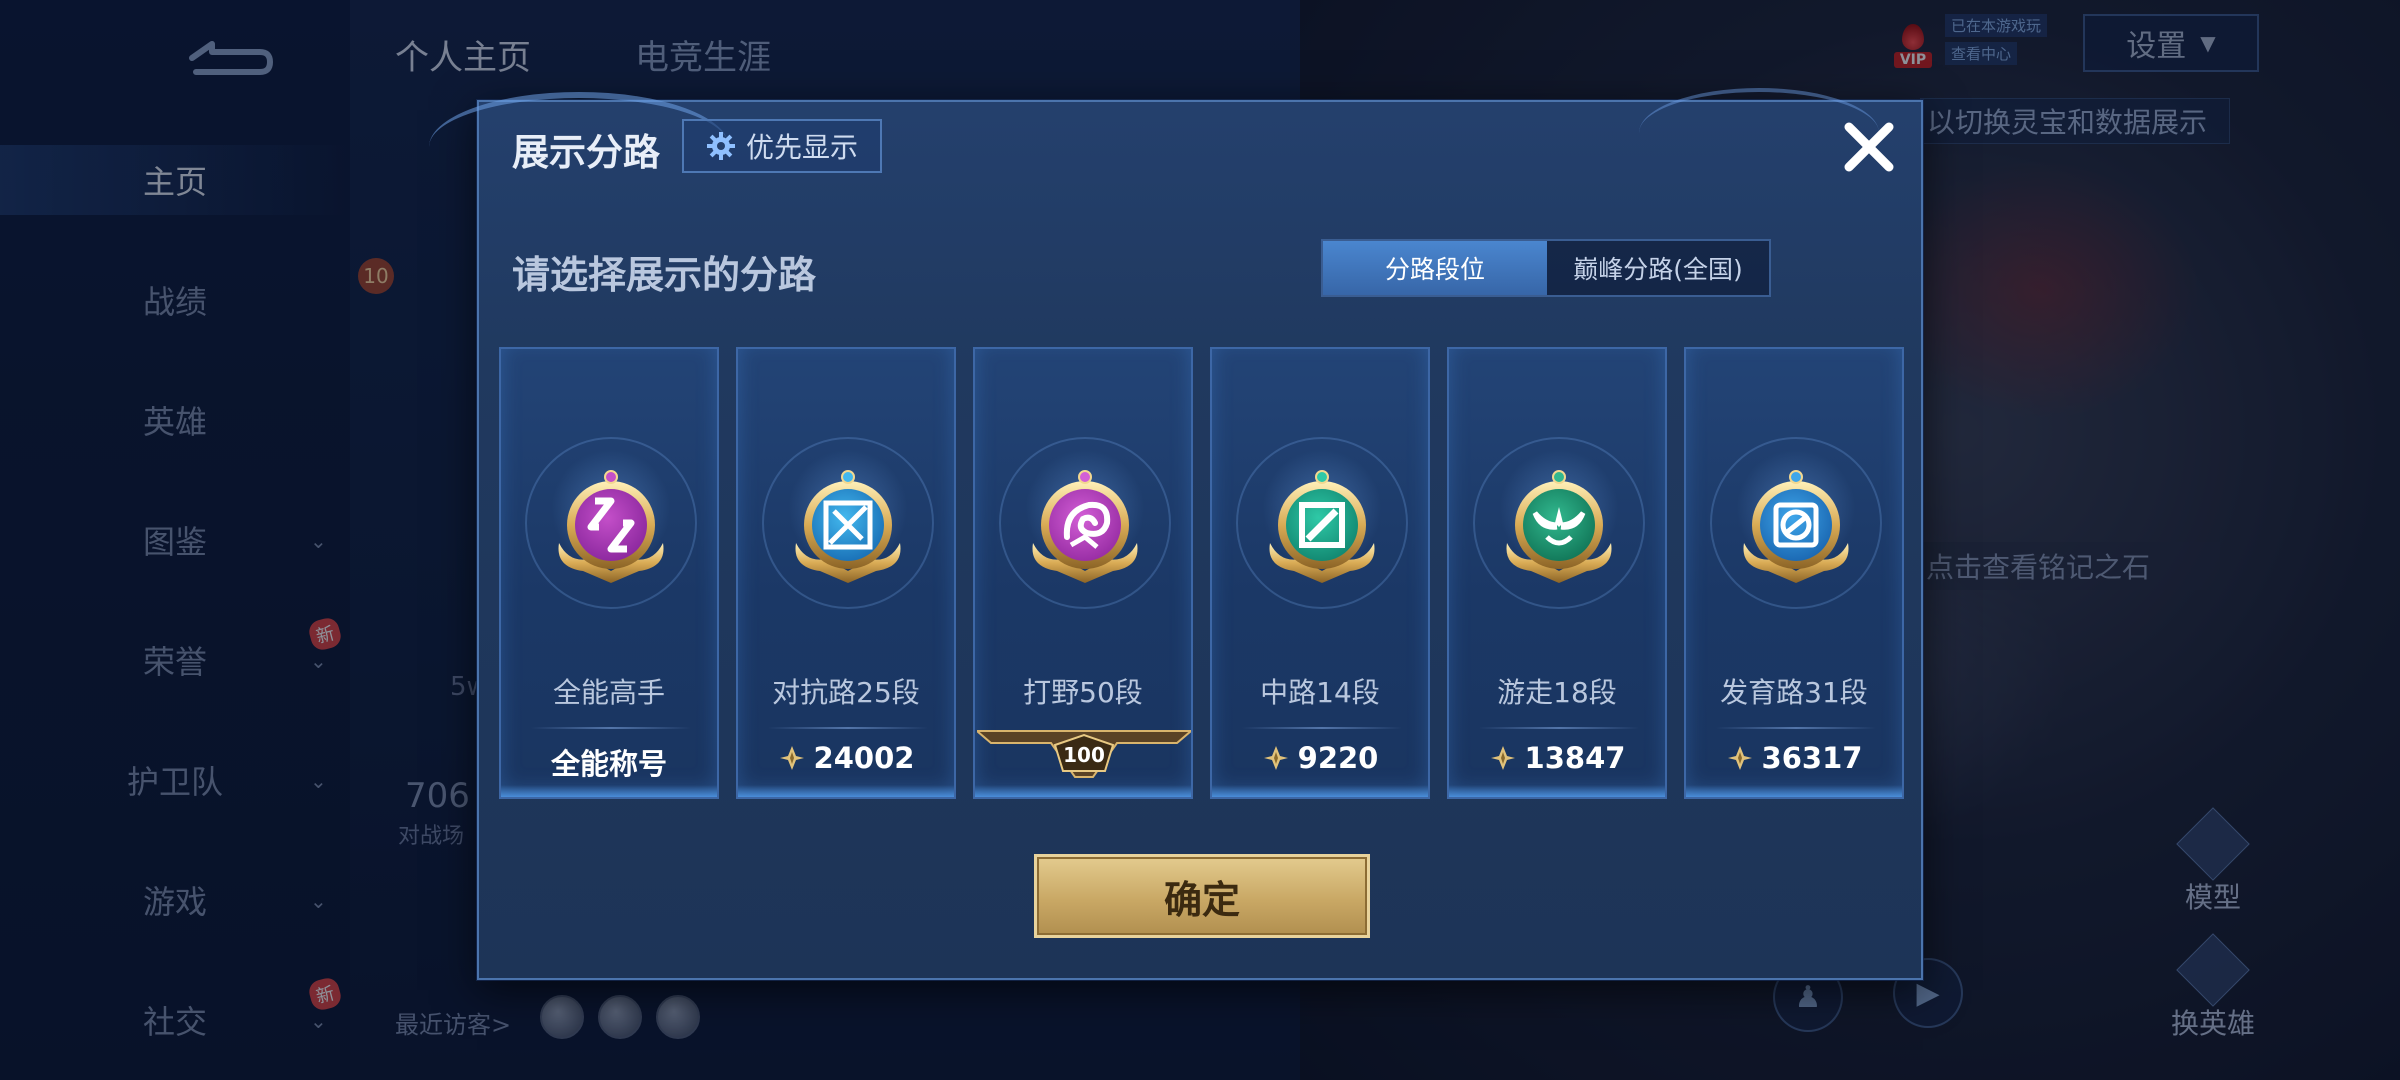 Image resolution: width=2400 pixels, height=1080 pixels. I want to click on lane-card-label: 发育路31段, so click(1794, 692).